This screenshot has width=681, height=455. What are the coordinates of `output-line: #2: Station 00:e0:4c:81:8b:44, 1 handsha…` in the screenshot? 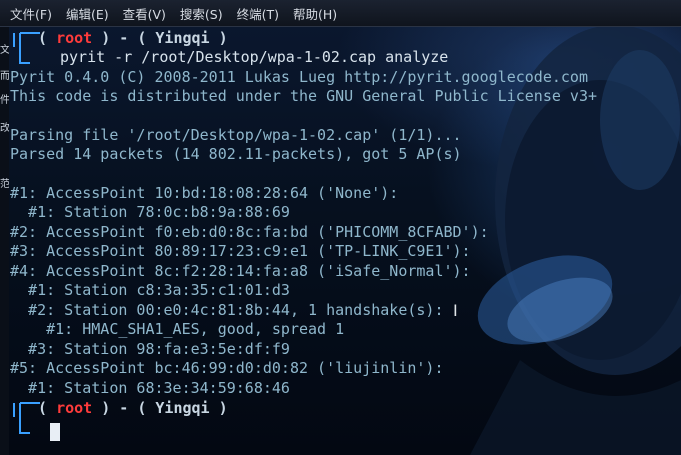 It's located at (227, 310).